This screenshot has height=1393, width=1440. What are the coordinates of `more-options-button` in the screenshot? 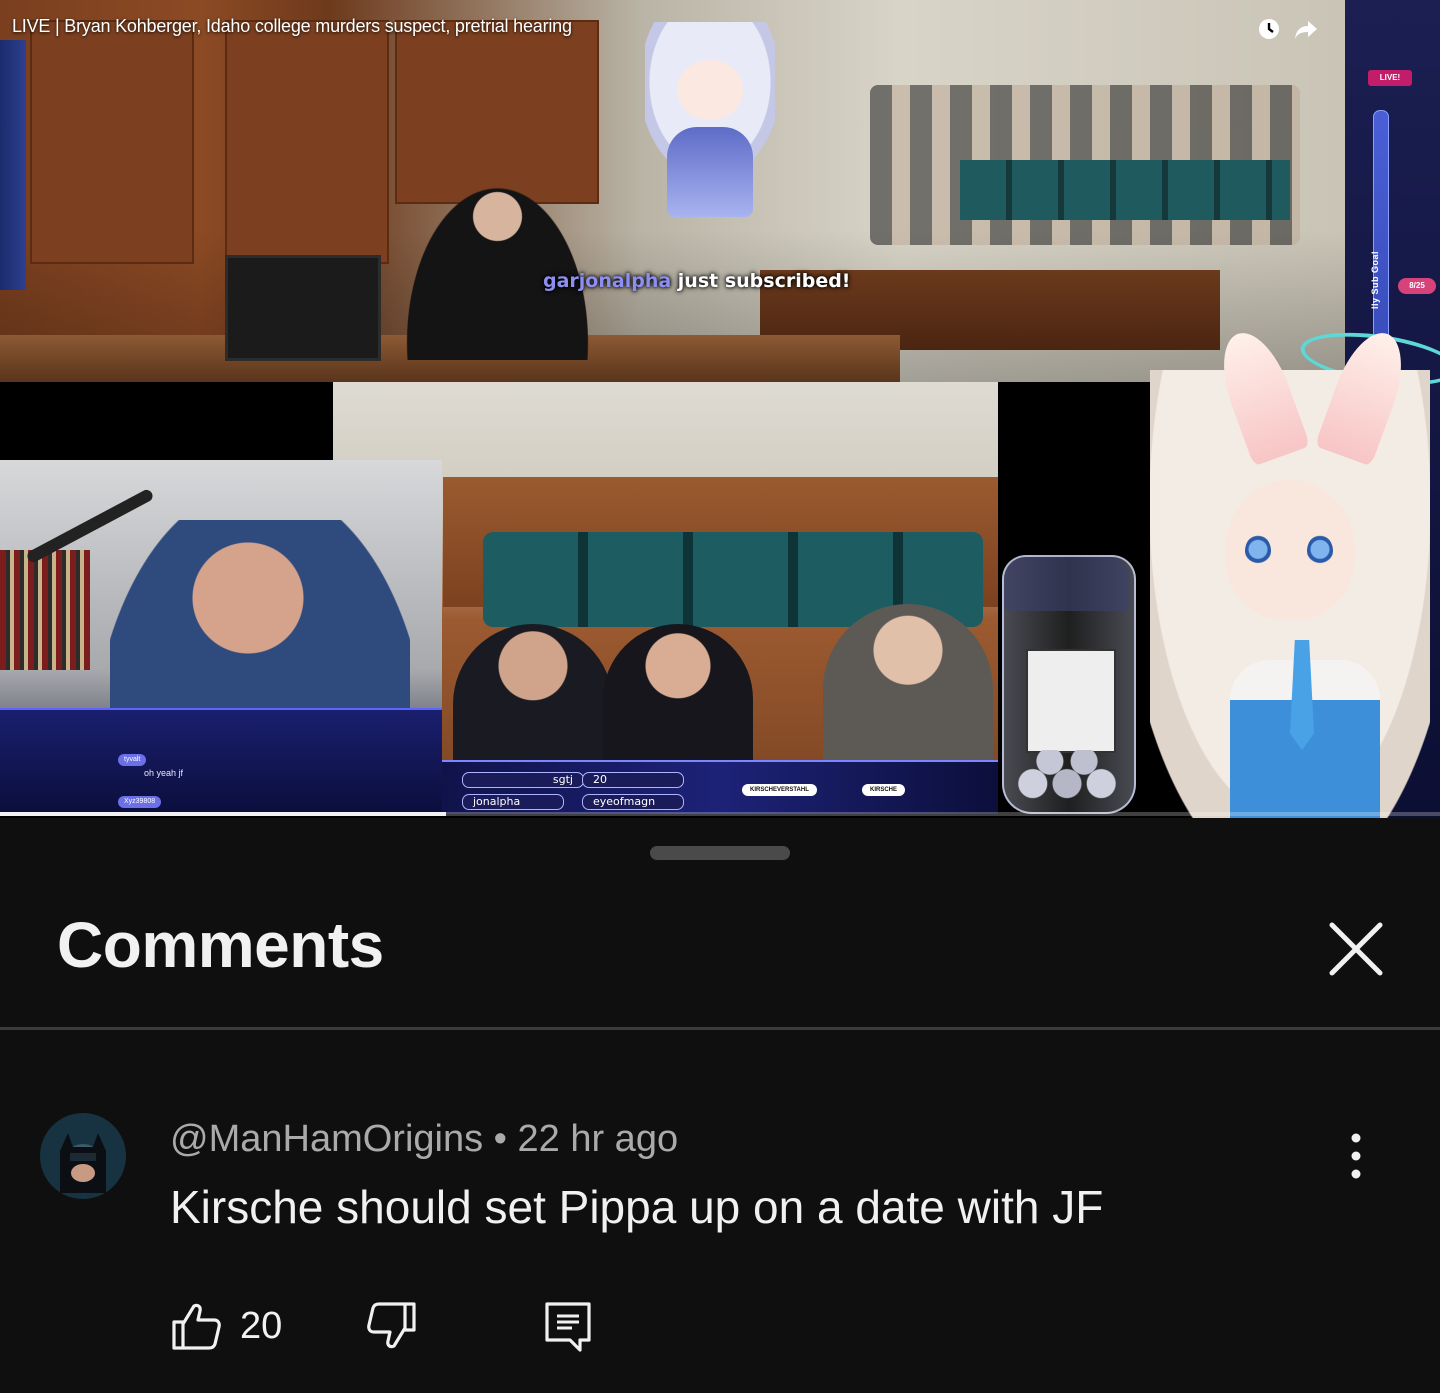 It's located at (1356, 1156).